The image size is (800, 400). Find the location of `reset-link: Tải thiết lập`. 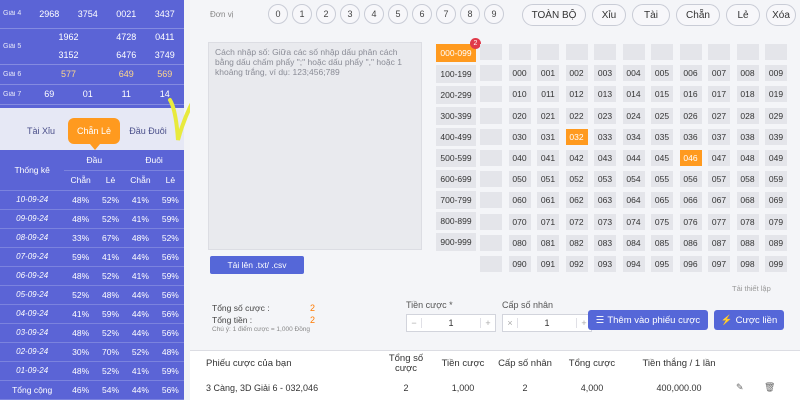

reset-link: Tải thiết lập is located at coordinates (751, 288).